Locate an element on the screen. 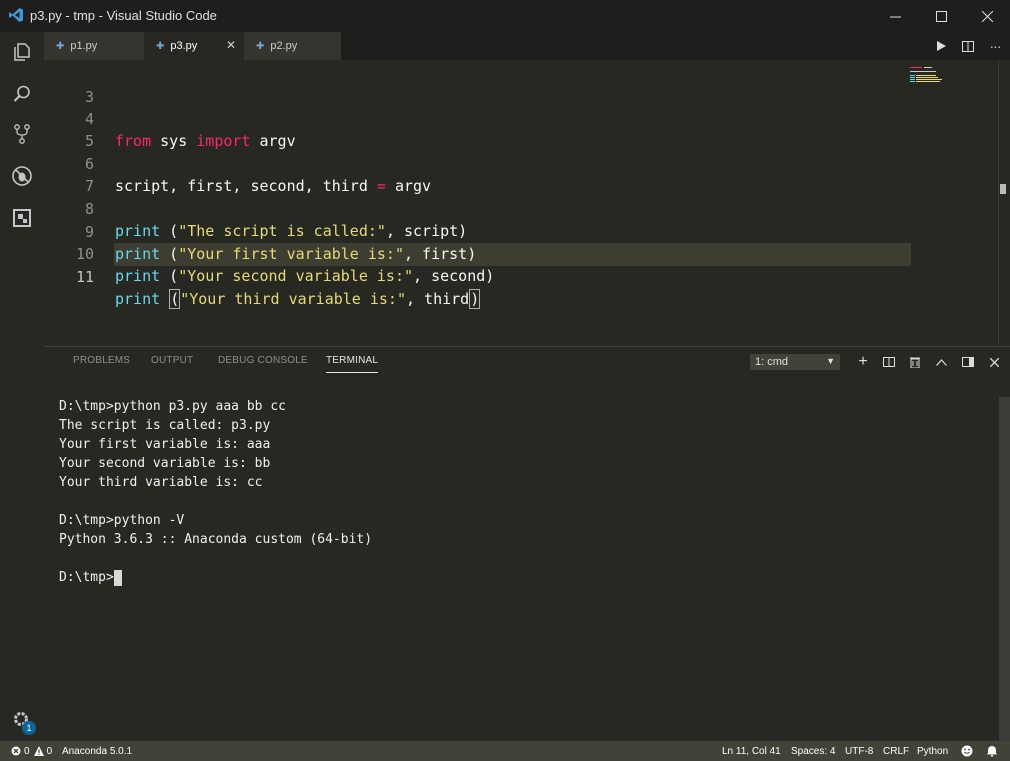 Image resolution: width=1010 pixels, height=761 pixels. tab-label: p2.py is located at coordinates (284, 46).